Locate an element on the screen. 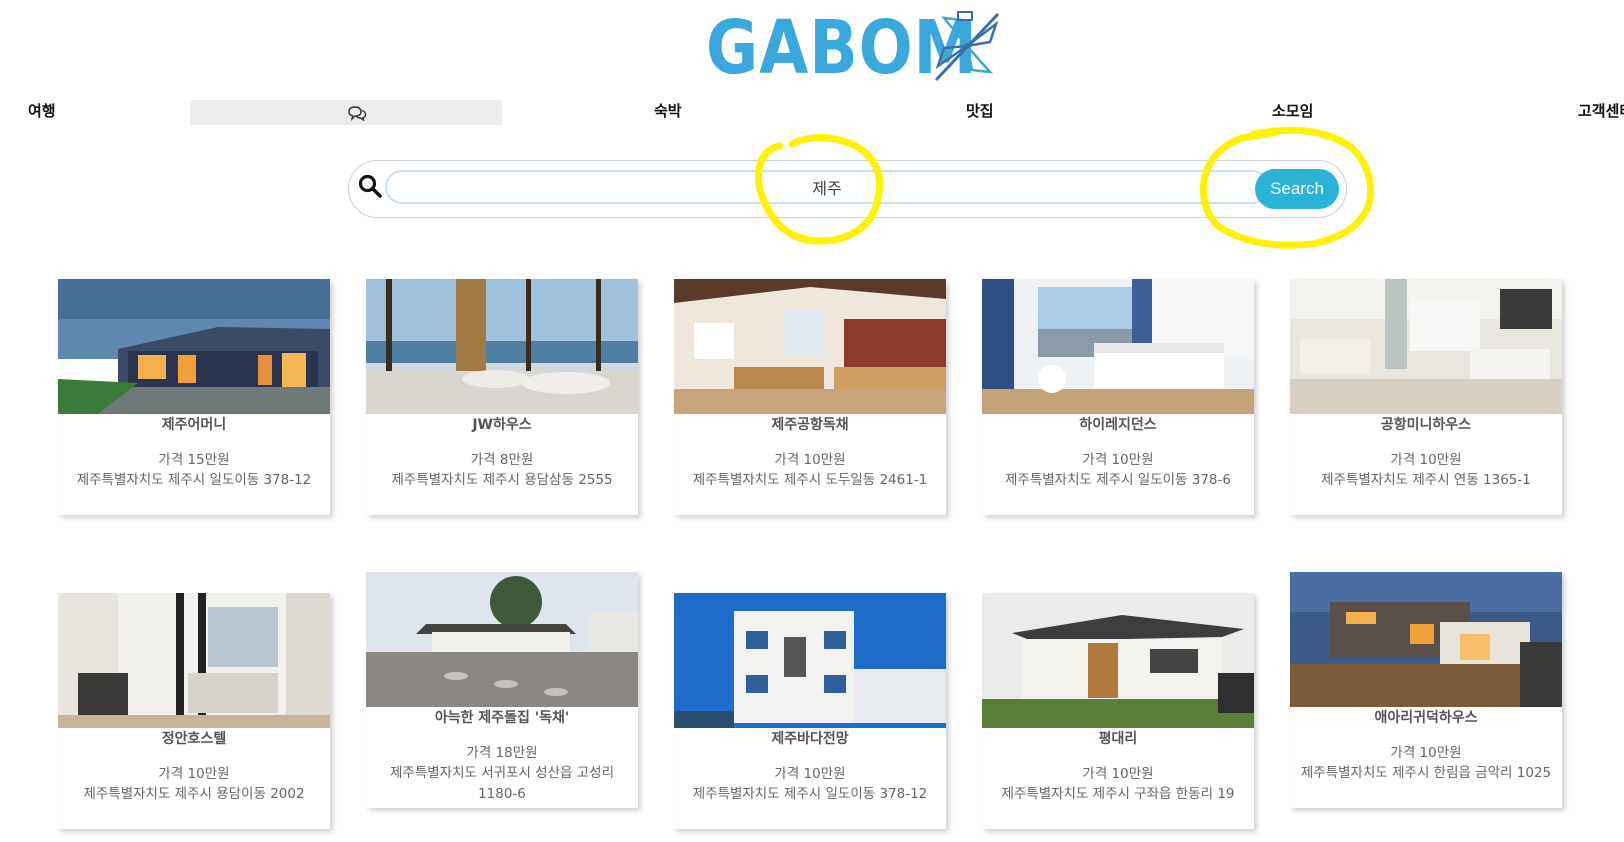  listing-name: 애아리귀덕하우스 is located at coordinates (1426, 718).